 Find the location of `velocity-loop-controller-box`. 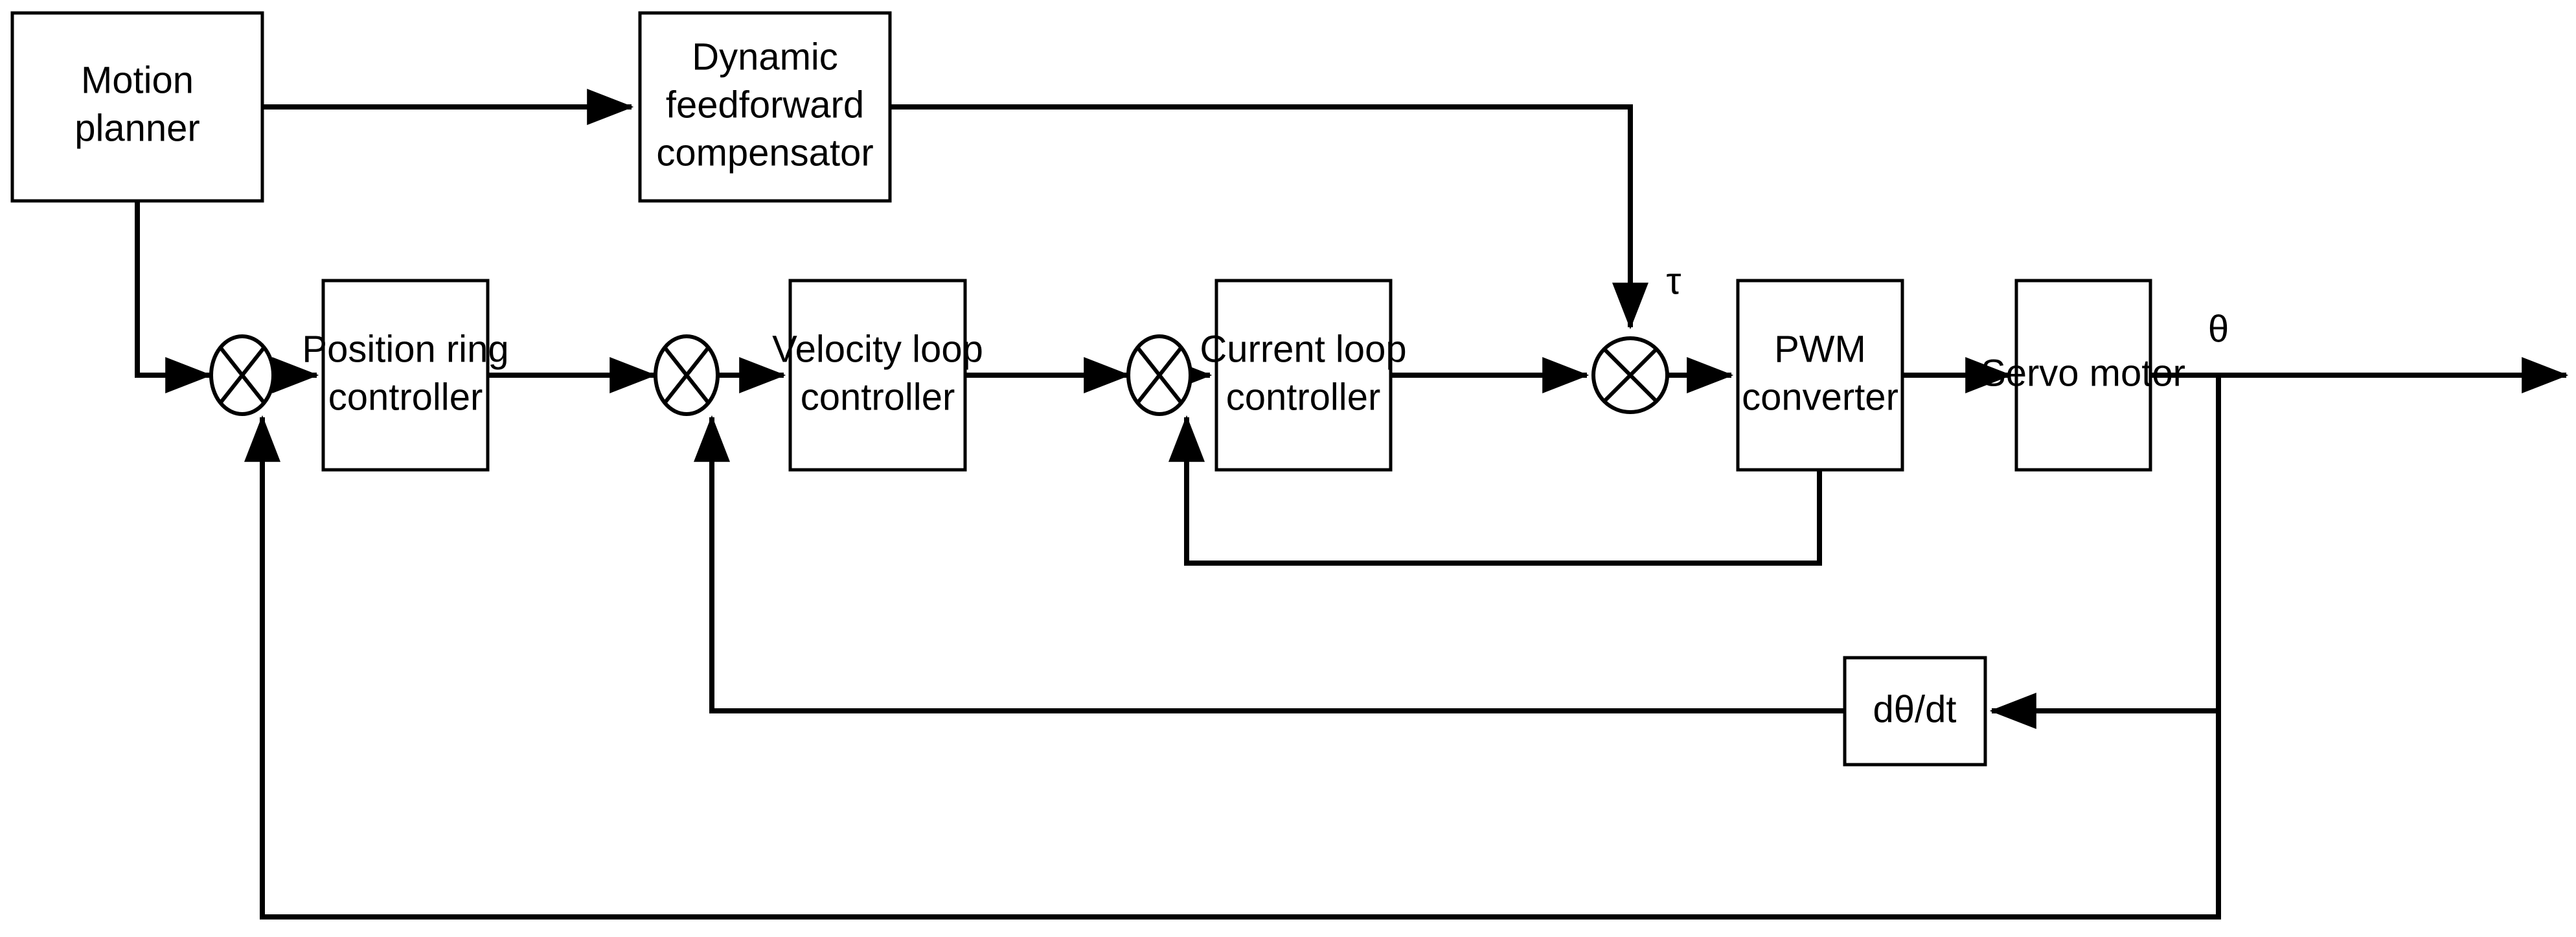

velocity-loop-controller-box is located at coordinates (878, 375).